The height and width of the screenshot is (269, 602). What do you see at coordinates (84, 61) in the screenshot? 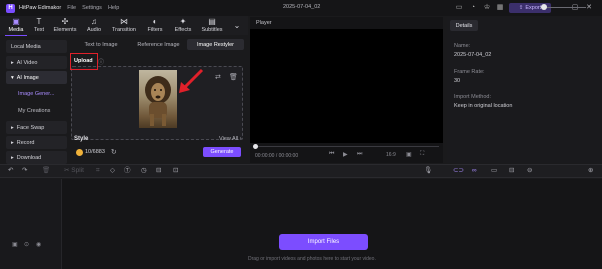
I see `upload-highlight-box` at bounding box center [84, 61].